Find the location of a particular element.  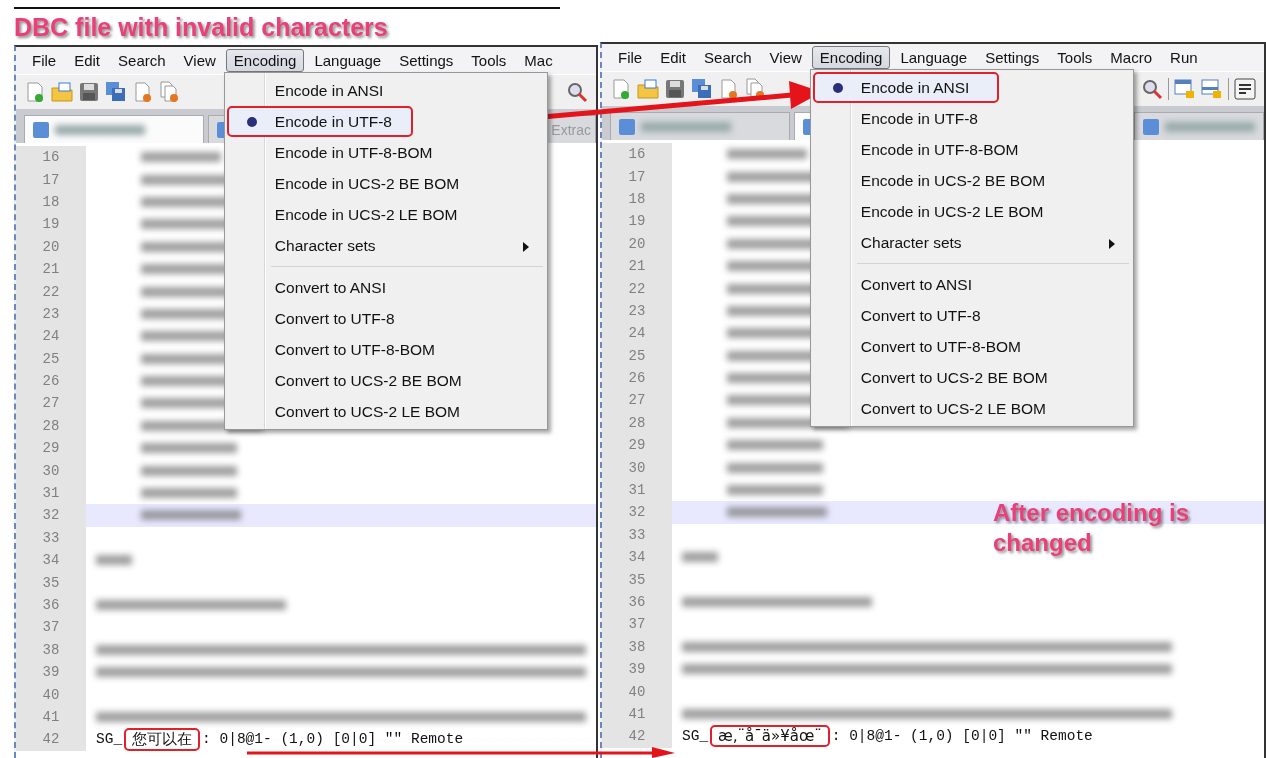

line-number: 22 is located at coordinates (51, 291).